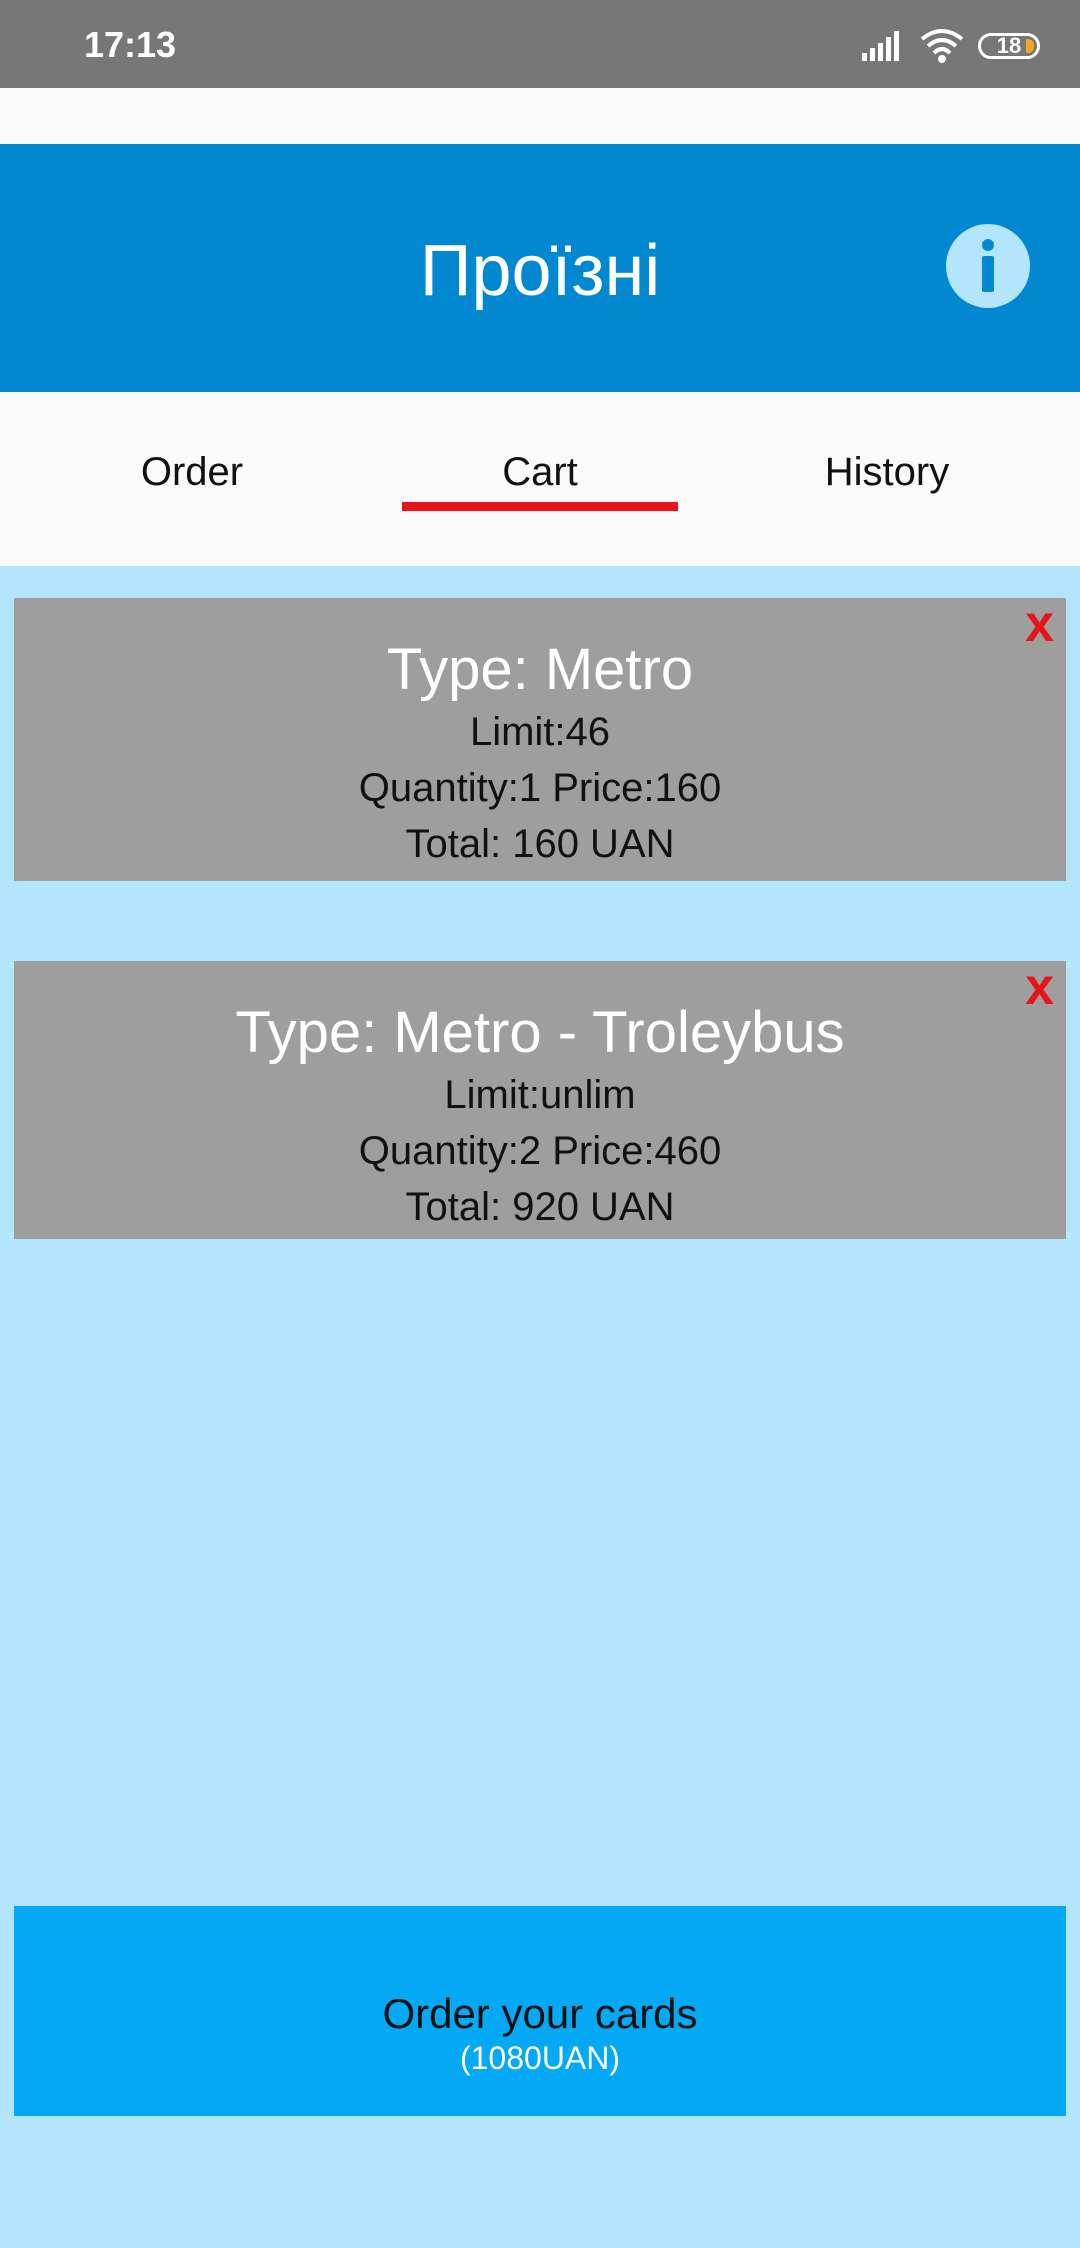 This screenshot has height=2248, width=1080. What do you see at coordinates (540, 116) in the screenshot?
I see `top-spacer` at bounding box center [540, 116].